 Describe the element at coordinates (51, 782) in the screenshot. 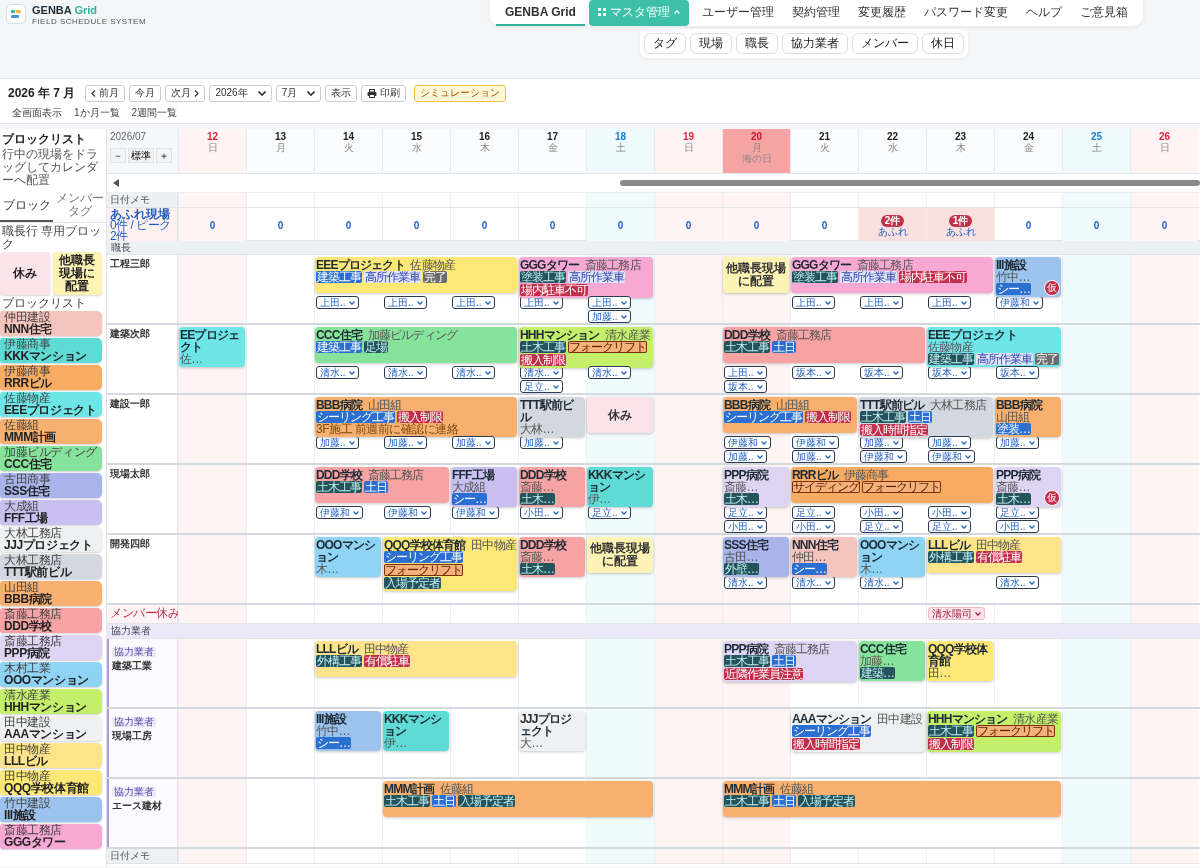

I see `site-block: 田中物産 QQQ学校体育館` at that location.